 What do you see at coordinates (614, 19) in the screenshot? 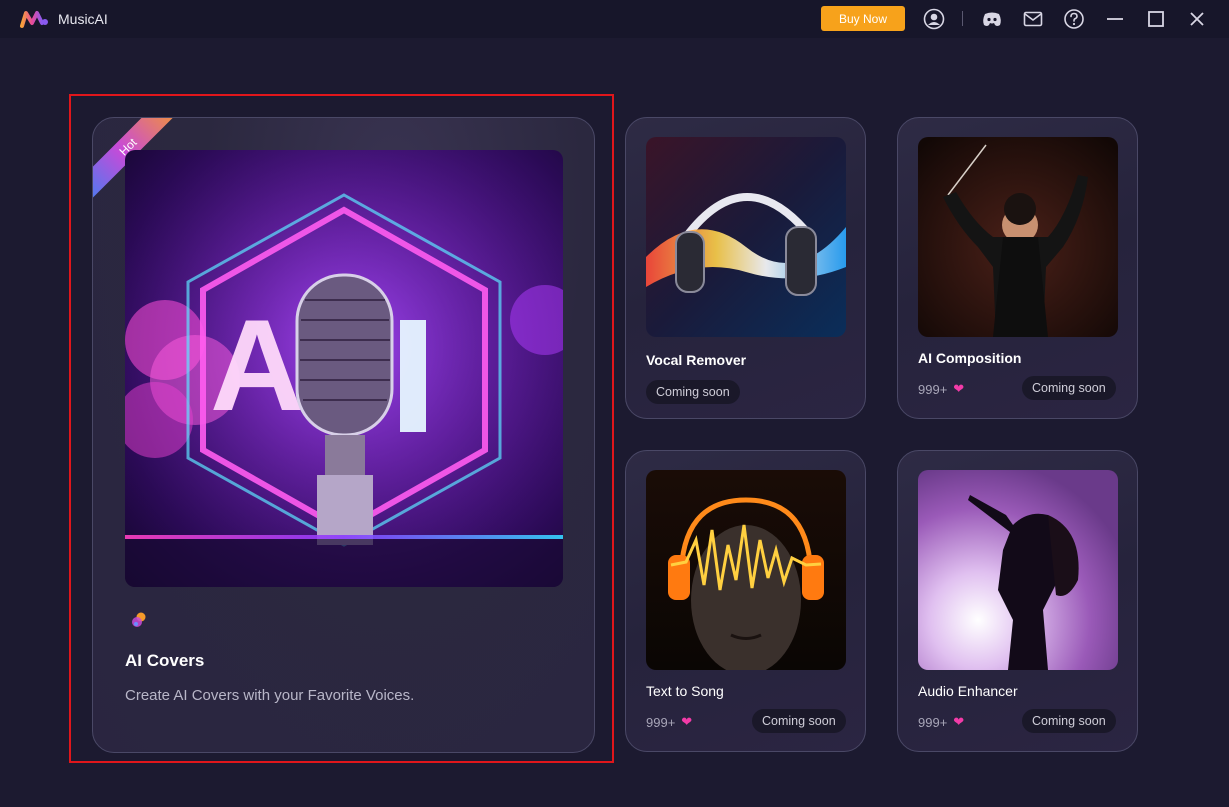
I see `title-bar: MusicAI Buy Now` at bounding box center [614, 19].